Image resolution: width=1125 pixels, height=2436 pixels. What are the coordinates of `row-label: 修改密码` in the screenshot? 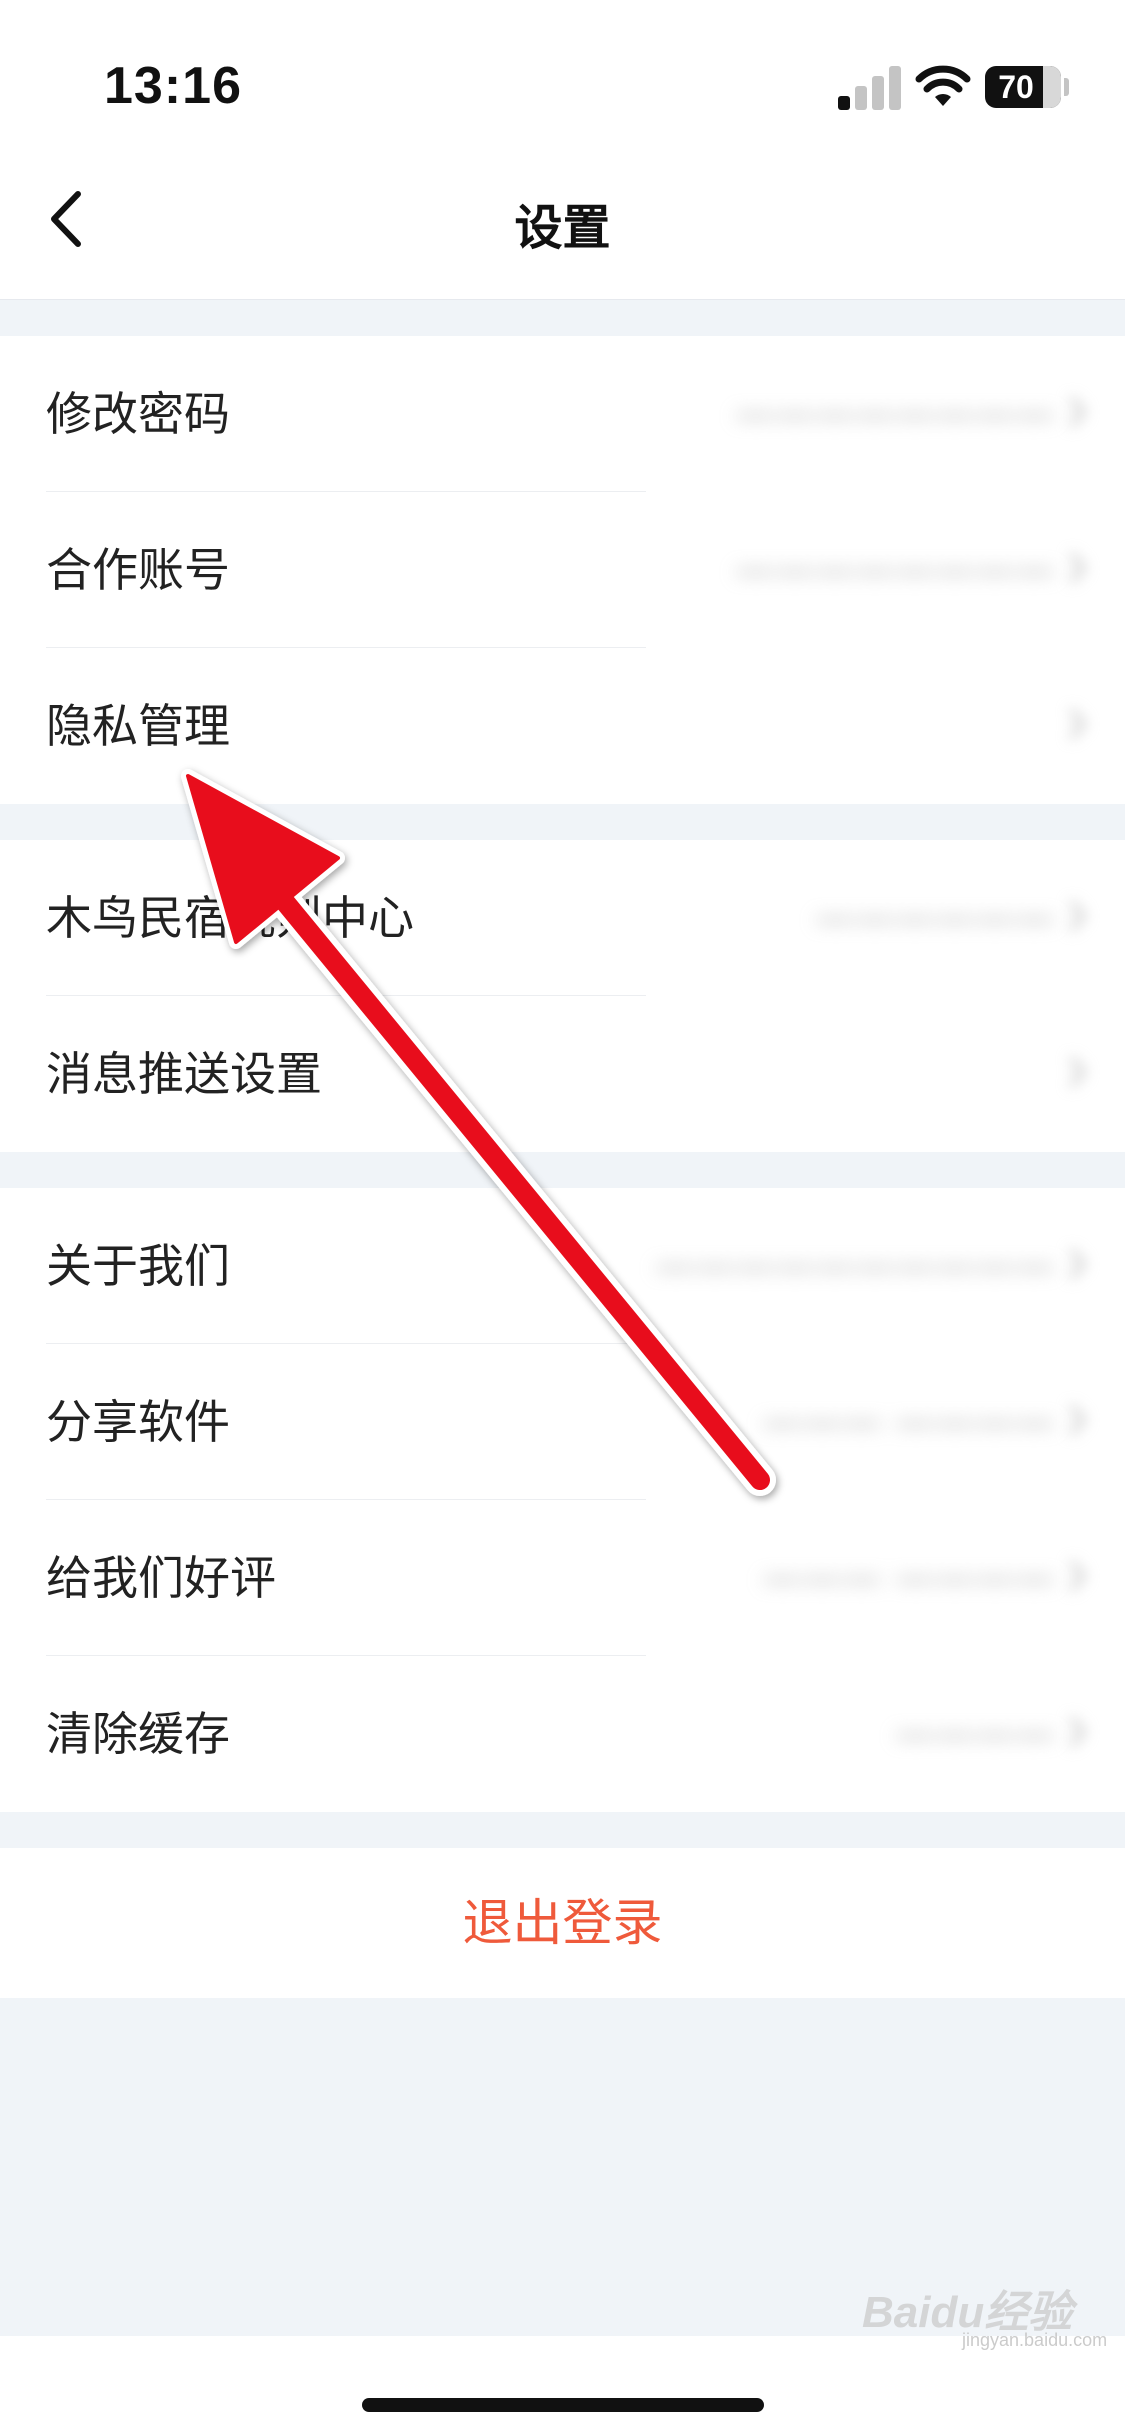 It's located at (138, 414).